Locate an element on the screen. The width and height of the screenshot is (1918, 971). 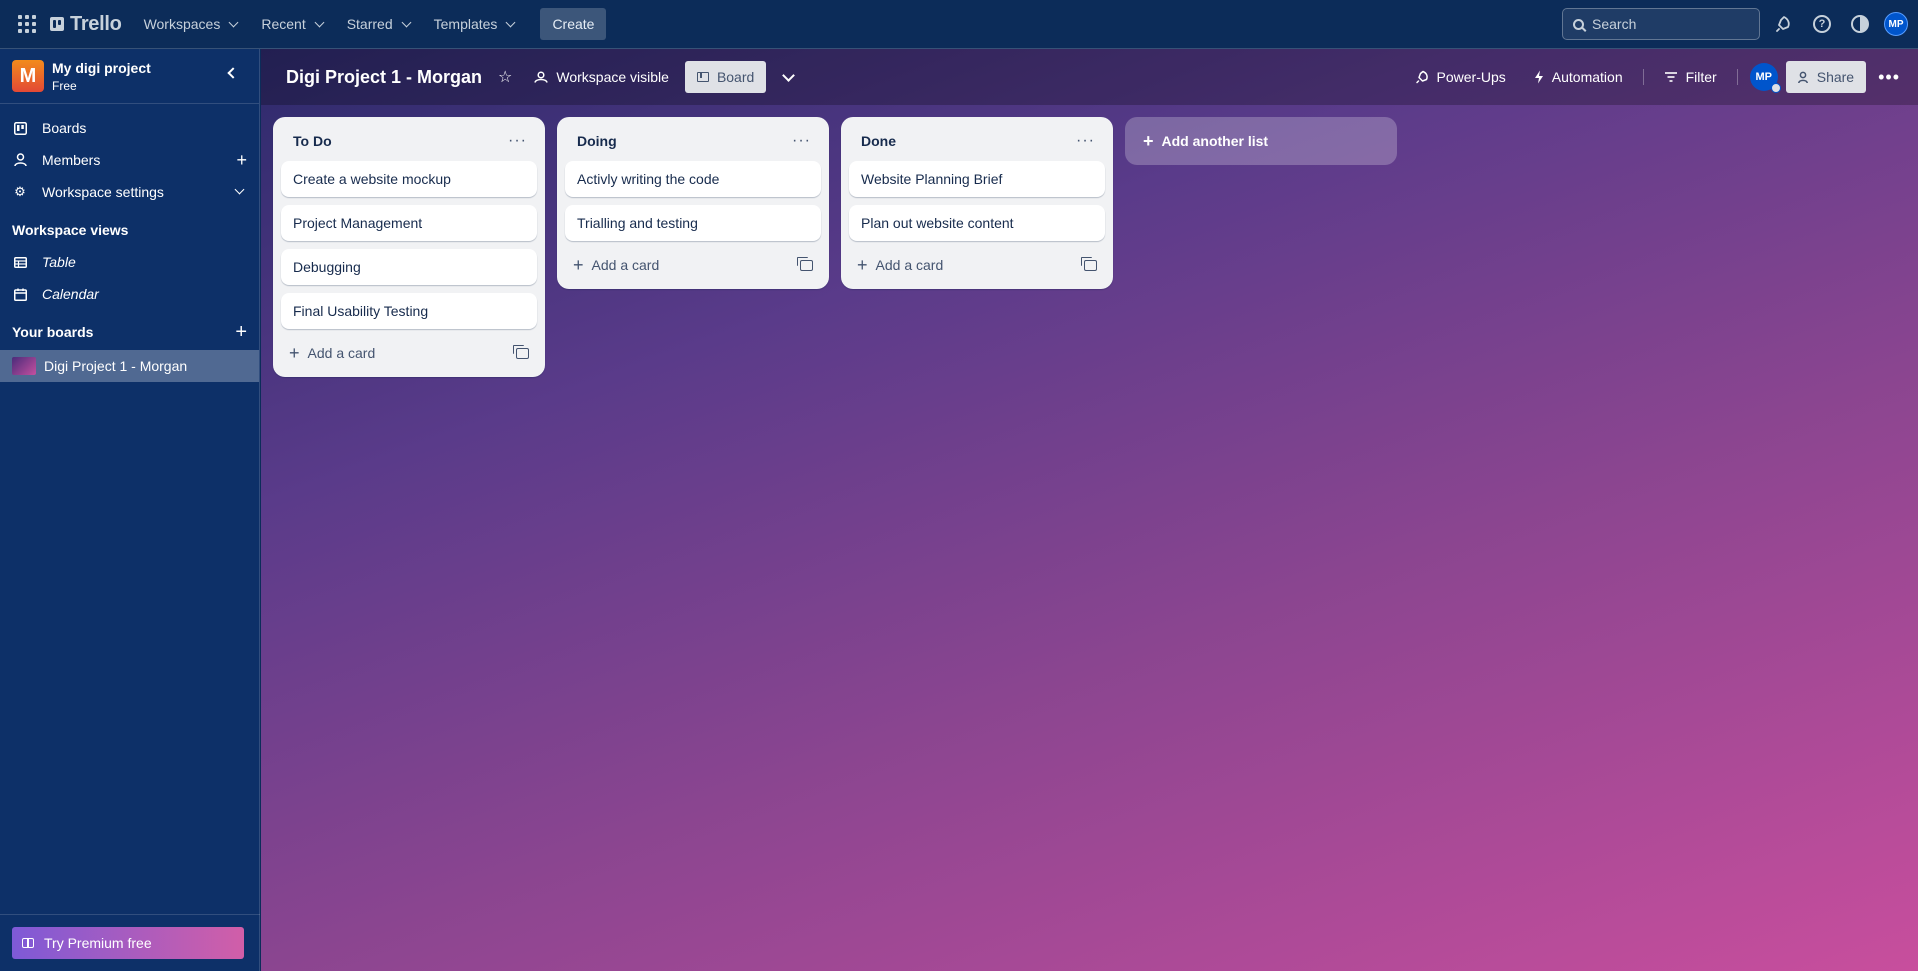
sidebar-board-label: Digi Project 1 - Morgan is located at coordinates (116, 366).